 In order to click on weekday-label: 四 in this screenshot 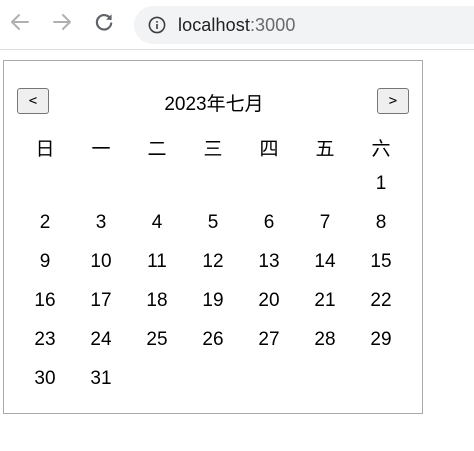, I will do `click(269, 149)`.